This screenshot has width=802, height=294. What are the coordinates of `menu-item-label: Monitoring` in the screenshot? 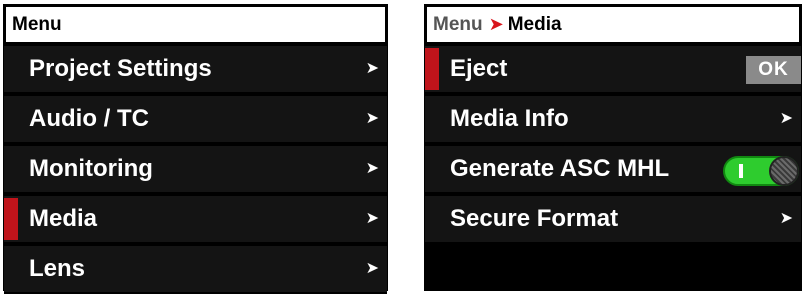 It's located at (91, 168).